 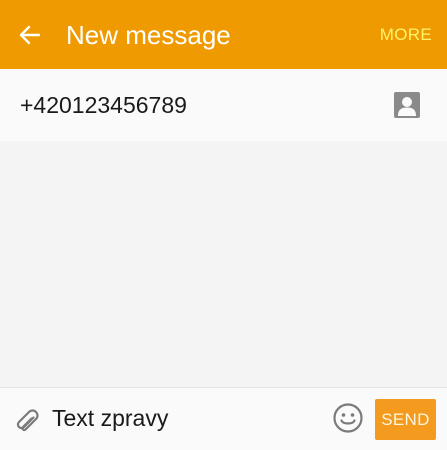 I want to click on contact-picker-button, so click(x=407, y=105).